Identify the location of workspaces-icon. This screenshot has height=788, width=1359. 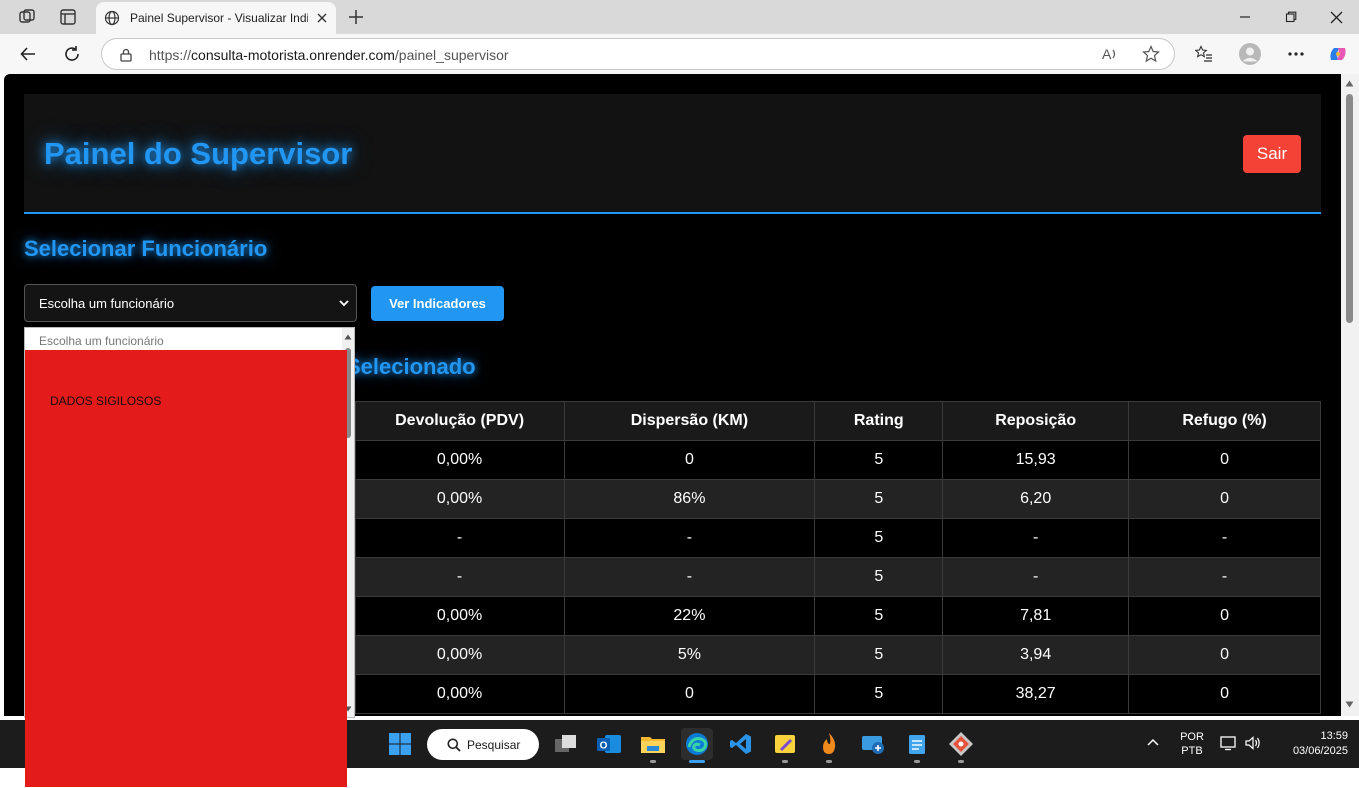
(27, 17).